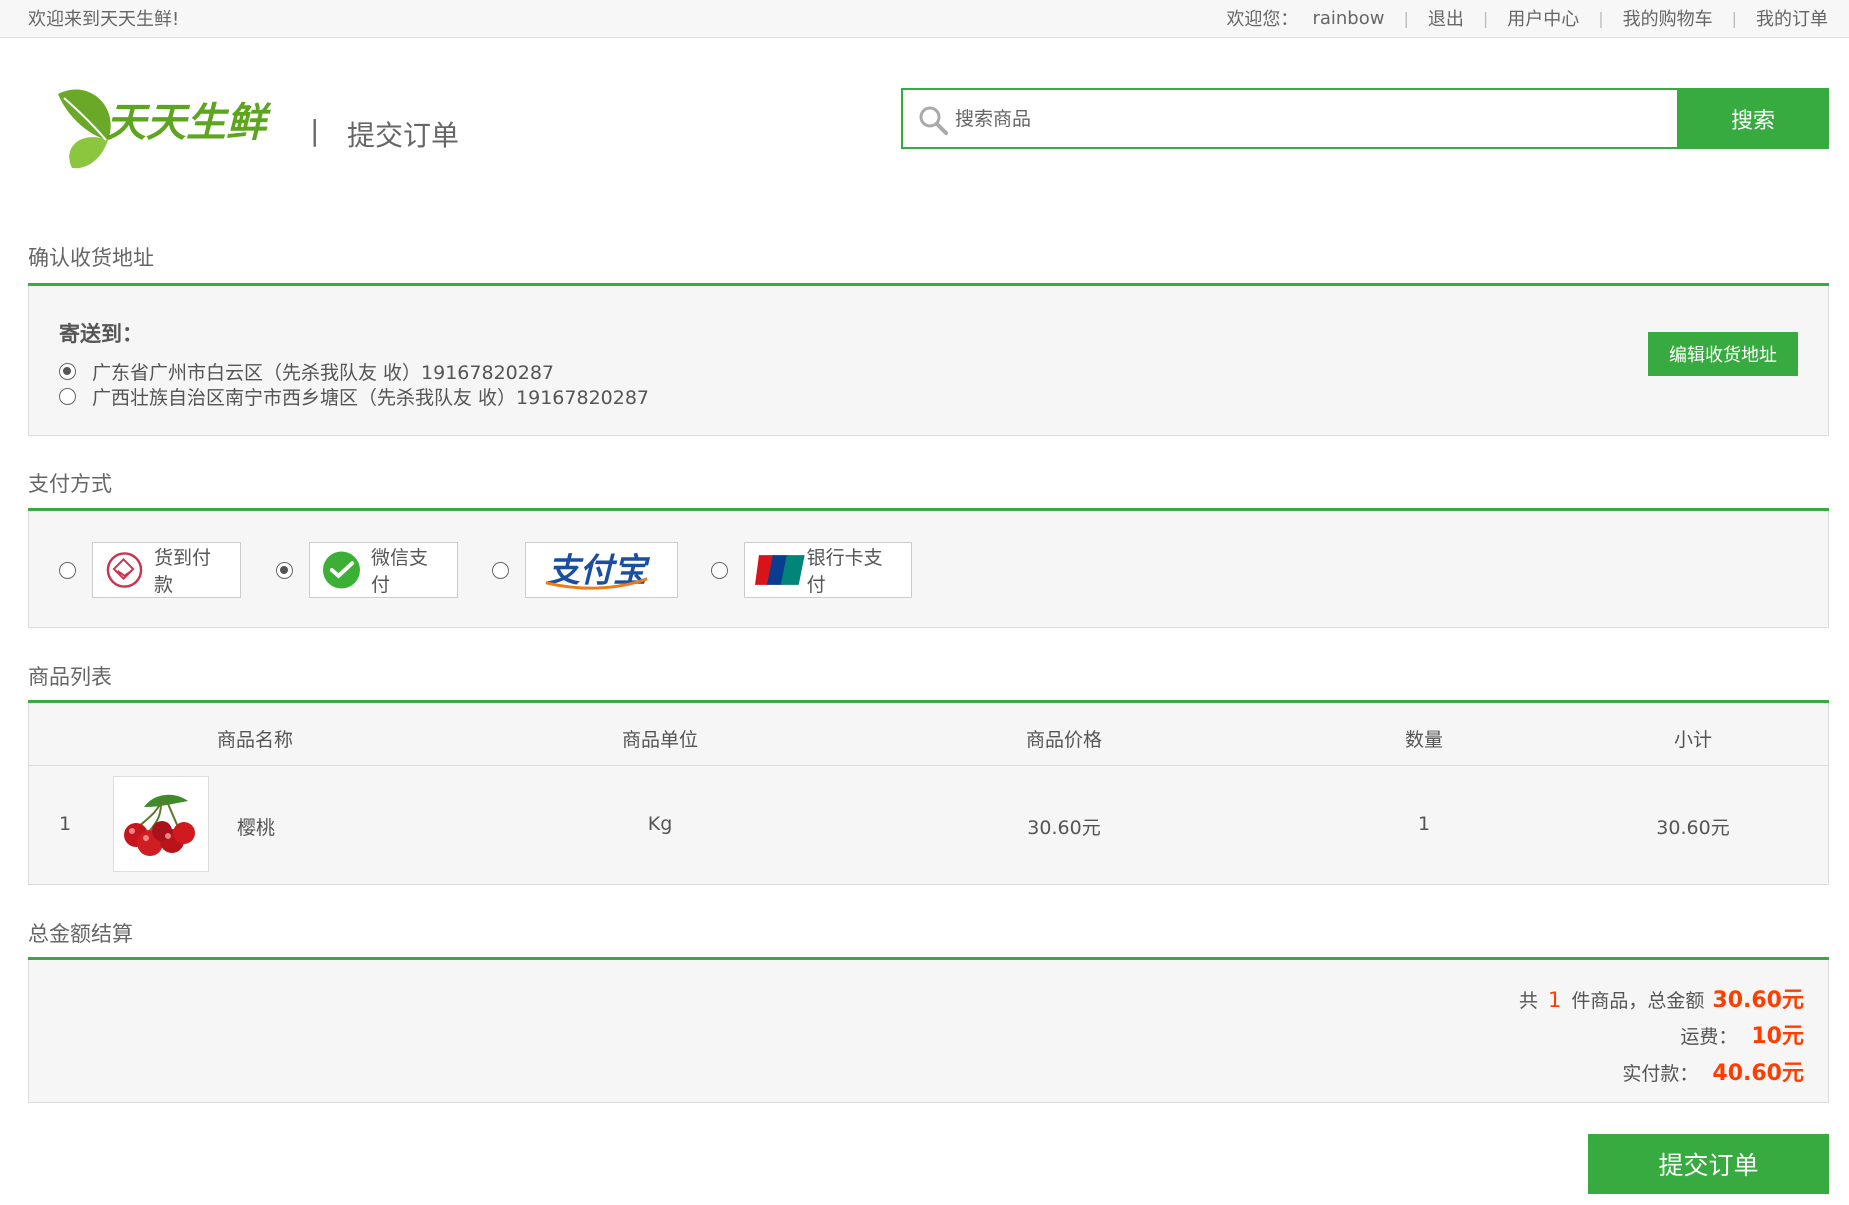  I want to click on search-box, so click(1290, 118).